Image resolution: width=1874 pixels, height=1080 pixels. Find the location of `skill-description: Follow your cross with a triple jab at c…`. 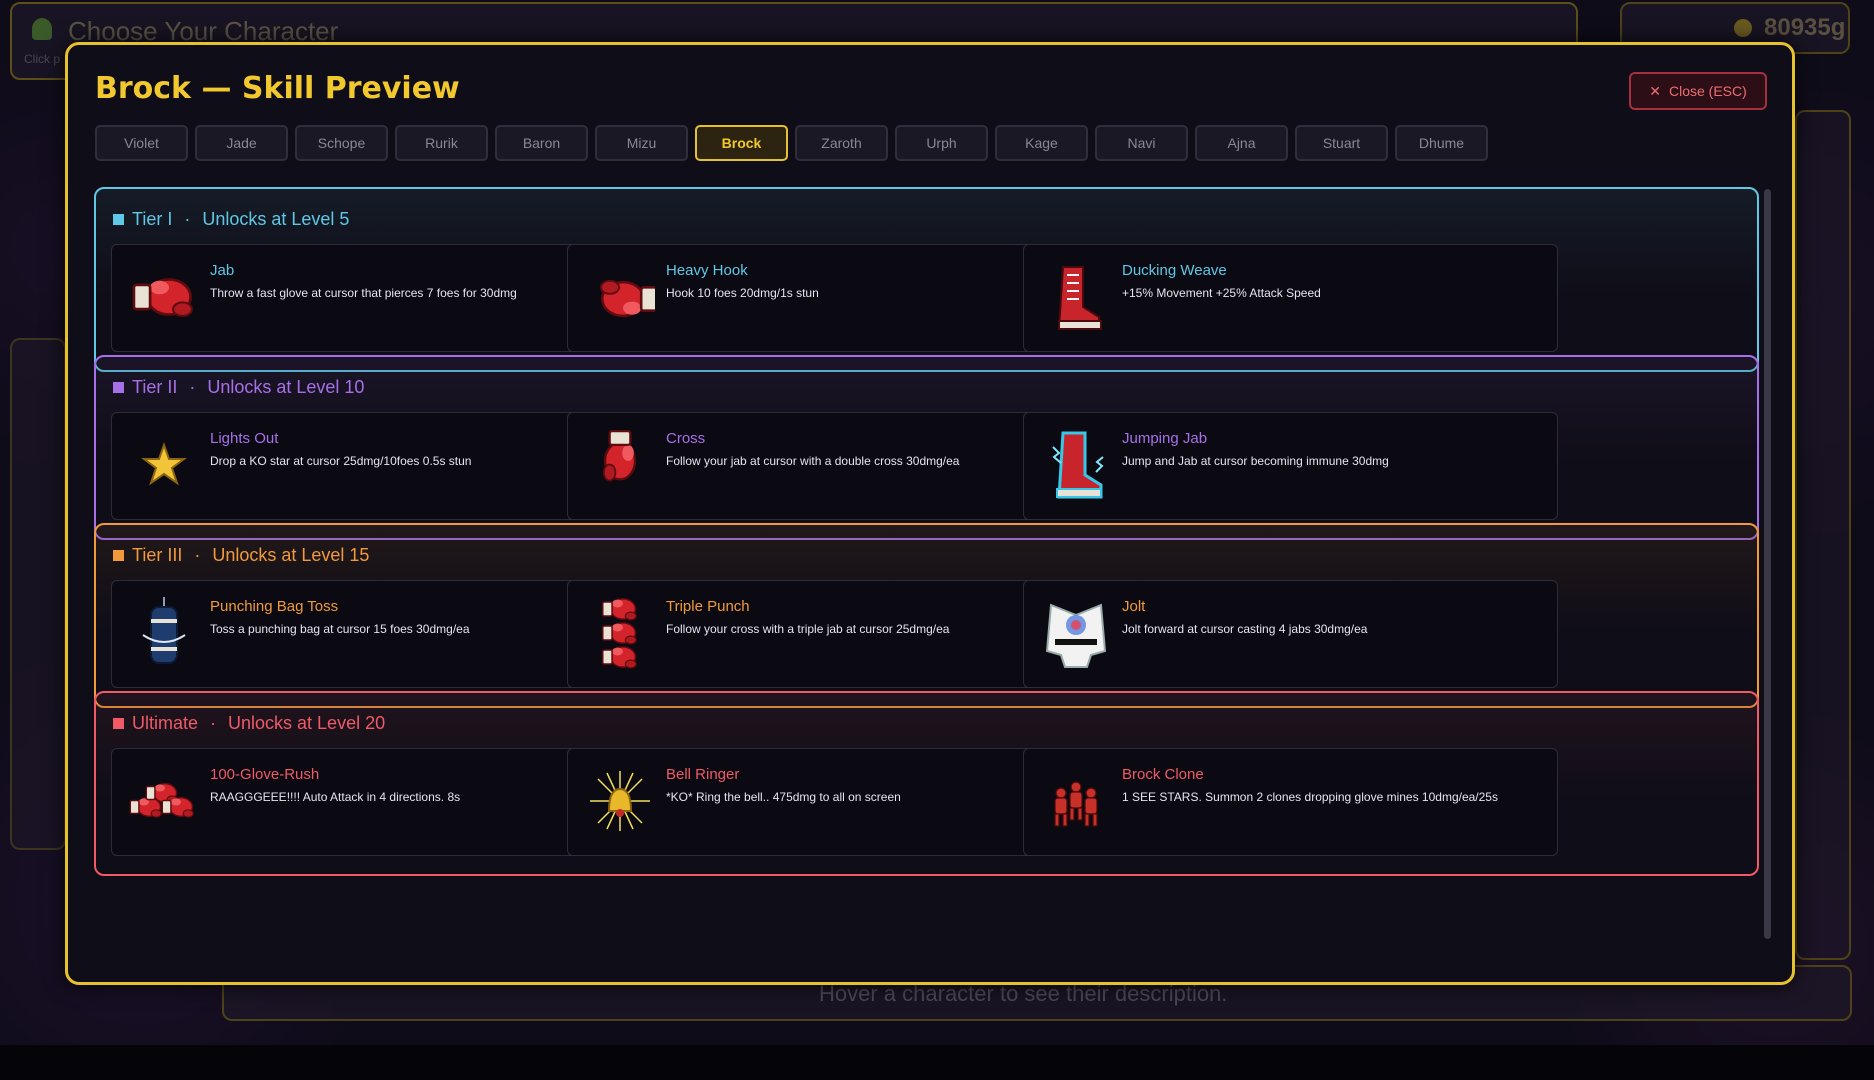

skill-description: Follow your cross with a triple jab at c… is located at coordinates (808, 629).